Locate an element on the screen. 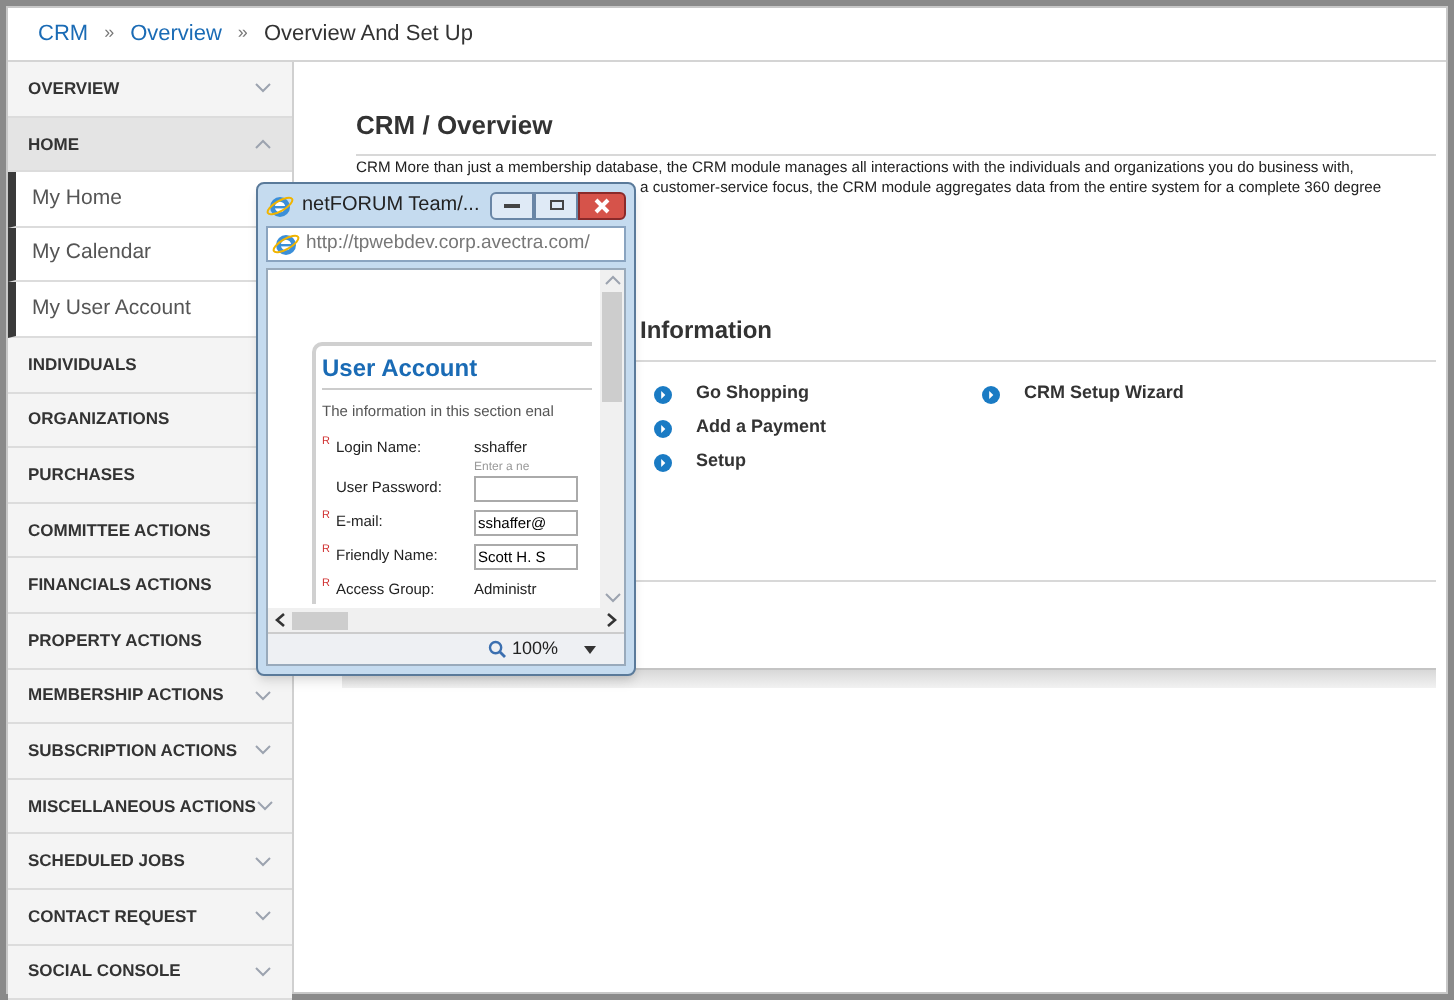  close-icon is located at coordinates (602, 205).